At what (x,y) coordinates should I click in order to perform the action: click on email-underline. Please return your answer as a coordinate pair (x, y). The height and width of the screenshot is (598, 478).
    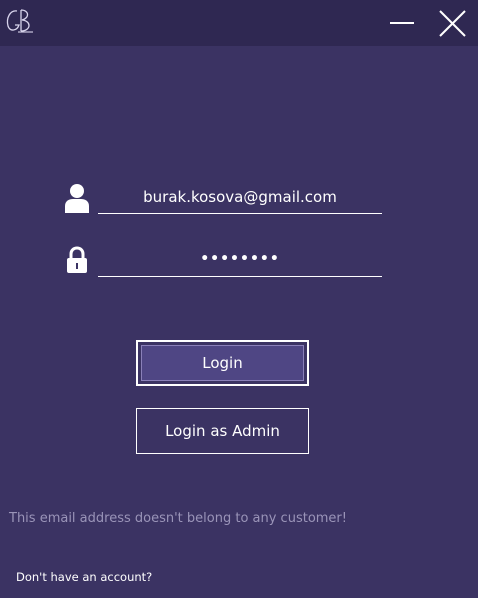
    Looking at the image, I should click on (240, 213).